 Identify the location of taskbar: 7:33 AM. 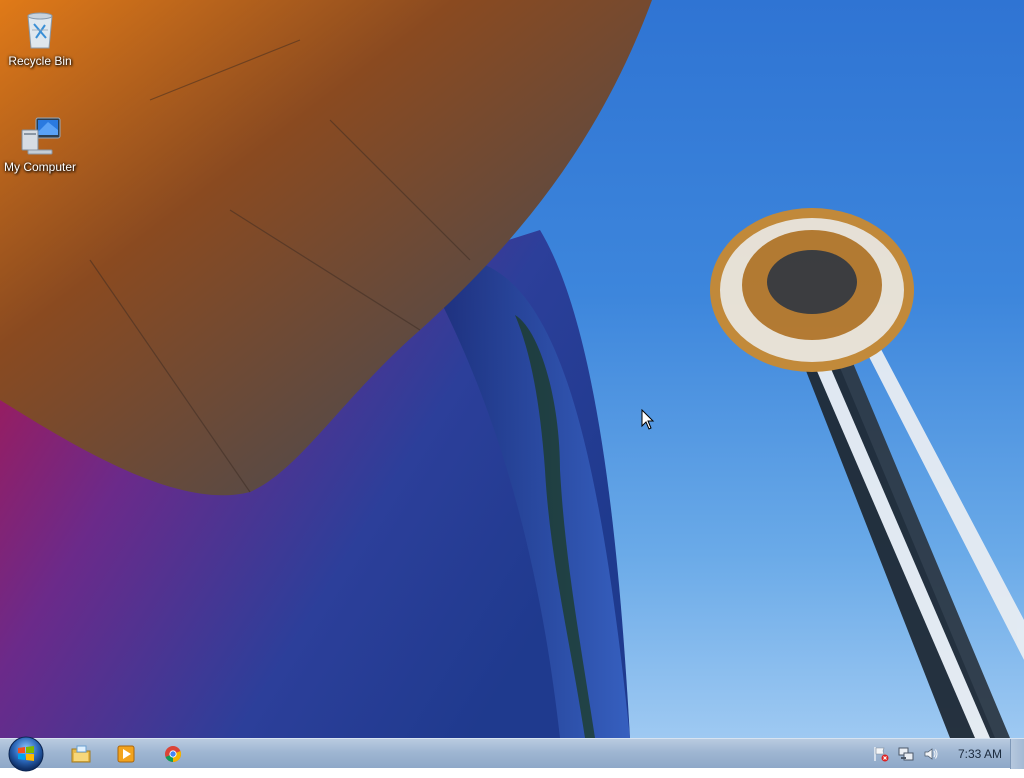
(512, 754).